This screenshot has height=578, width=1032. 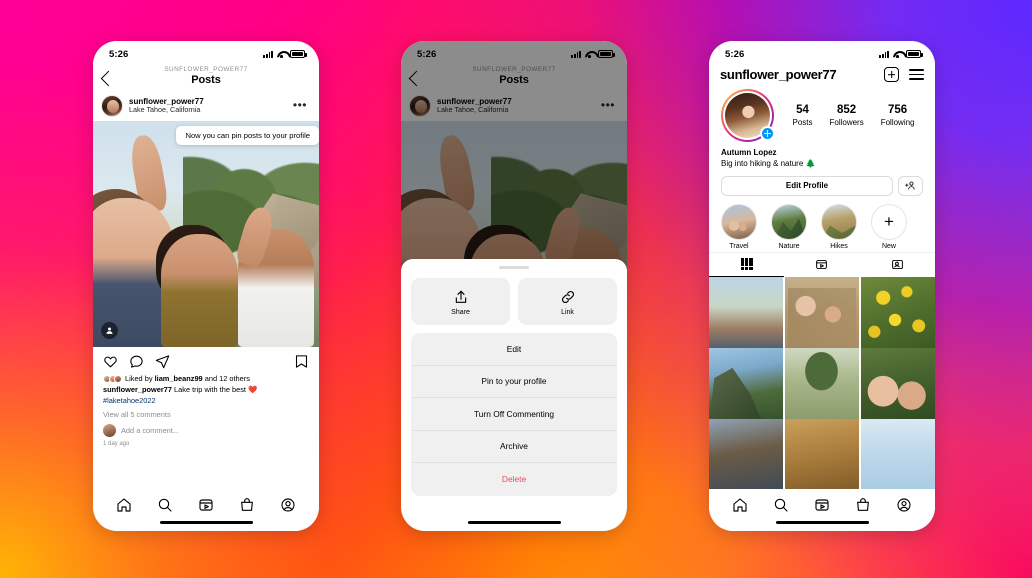 What do you see at coordinates (839, 246) in the screenshot?
I see `highlight-label: Hikes` at bounding box center [839, 246].